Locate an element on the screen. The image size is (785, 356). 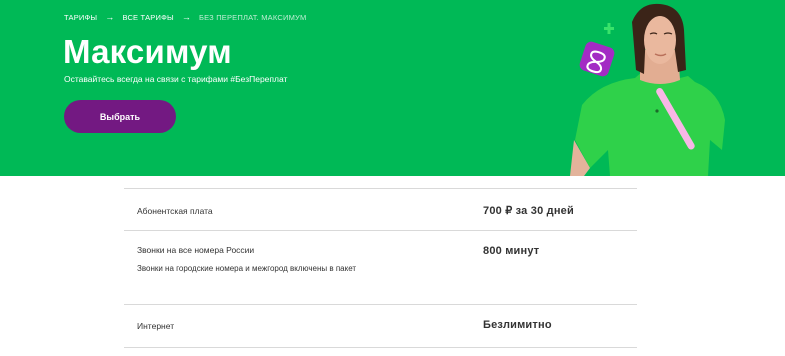
breadcrumb-current: БЕЗ ПЕРЕПЛАТ. МАКСИМУМ is located at coordinates (253, 17).